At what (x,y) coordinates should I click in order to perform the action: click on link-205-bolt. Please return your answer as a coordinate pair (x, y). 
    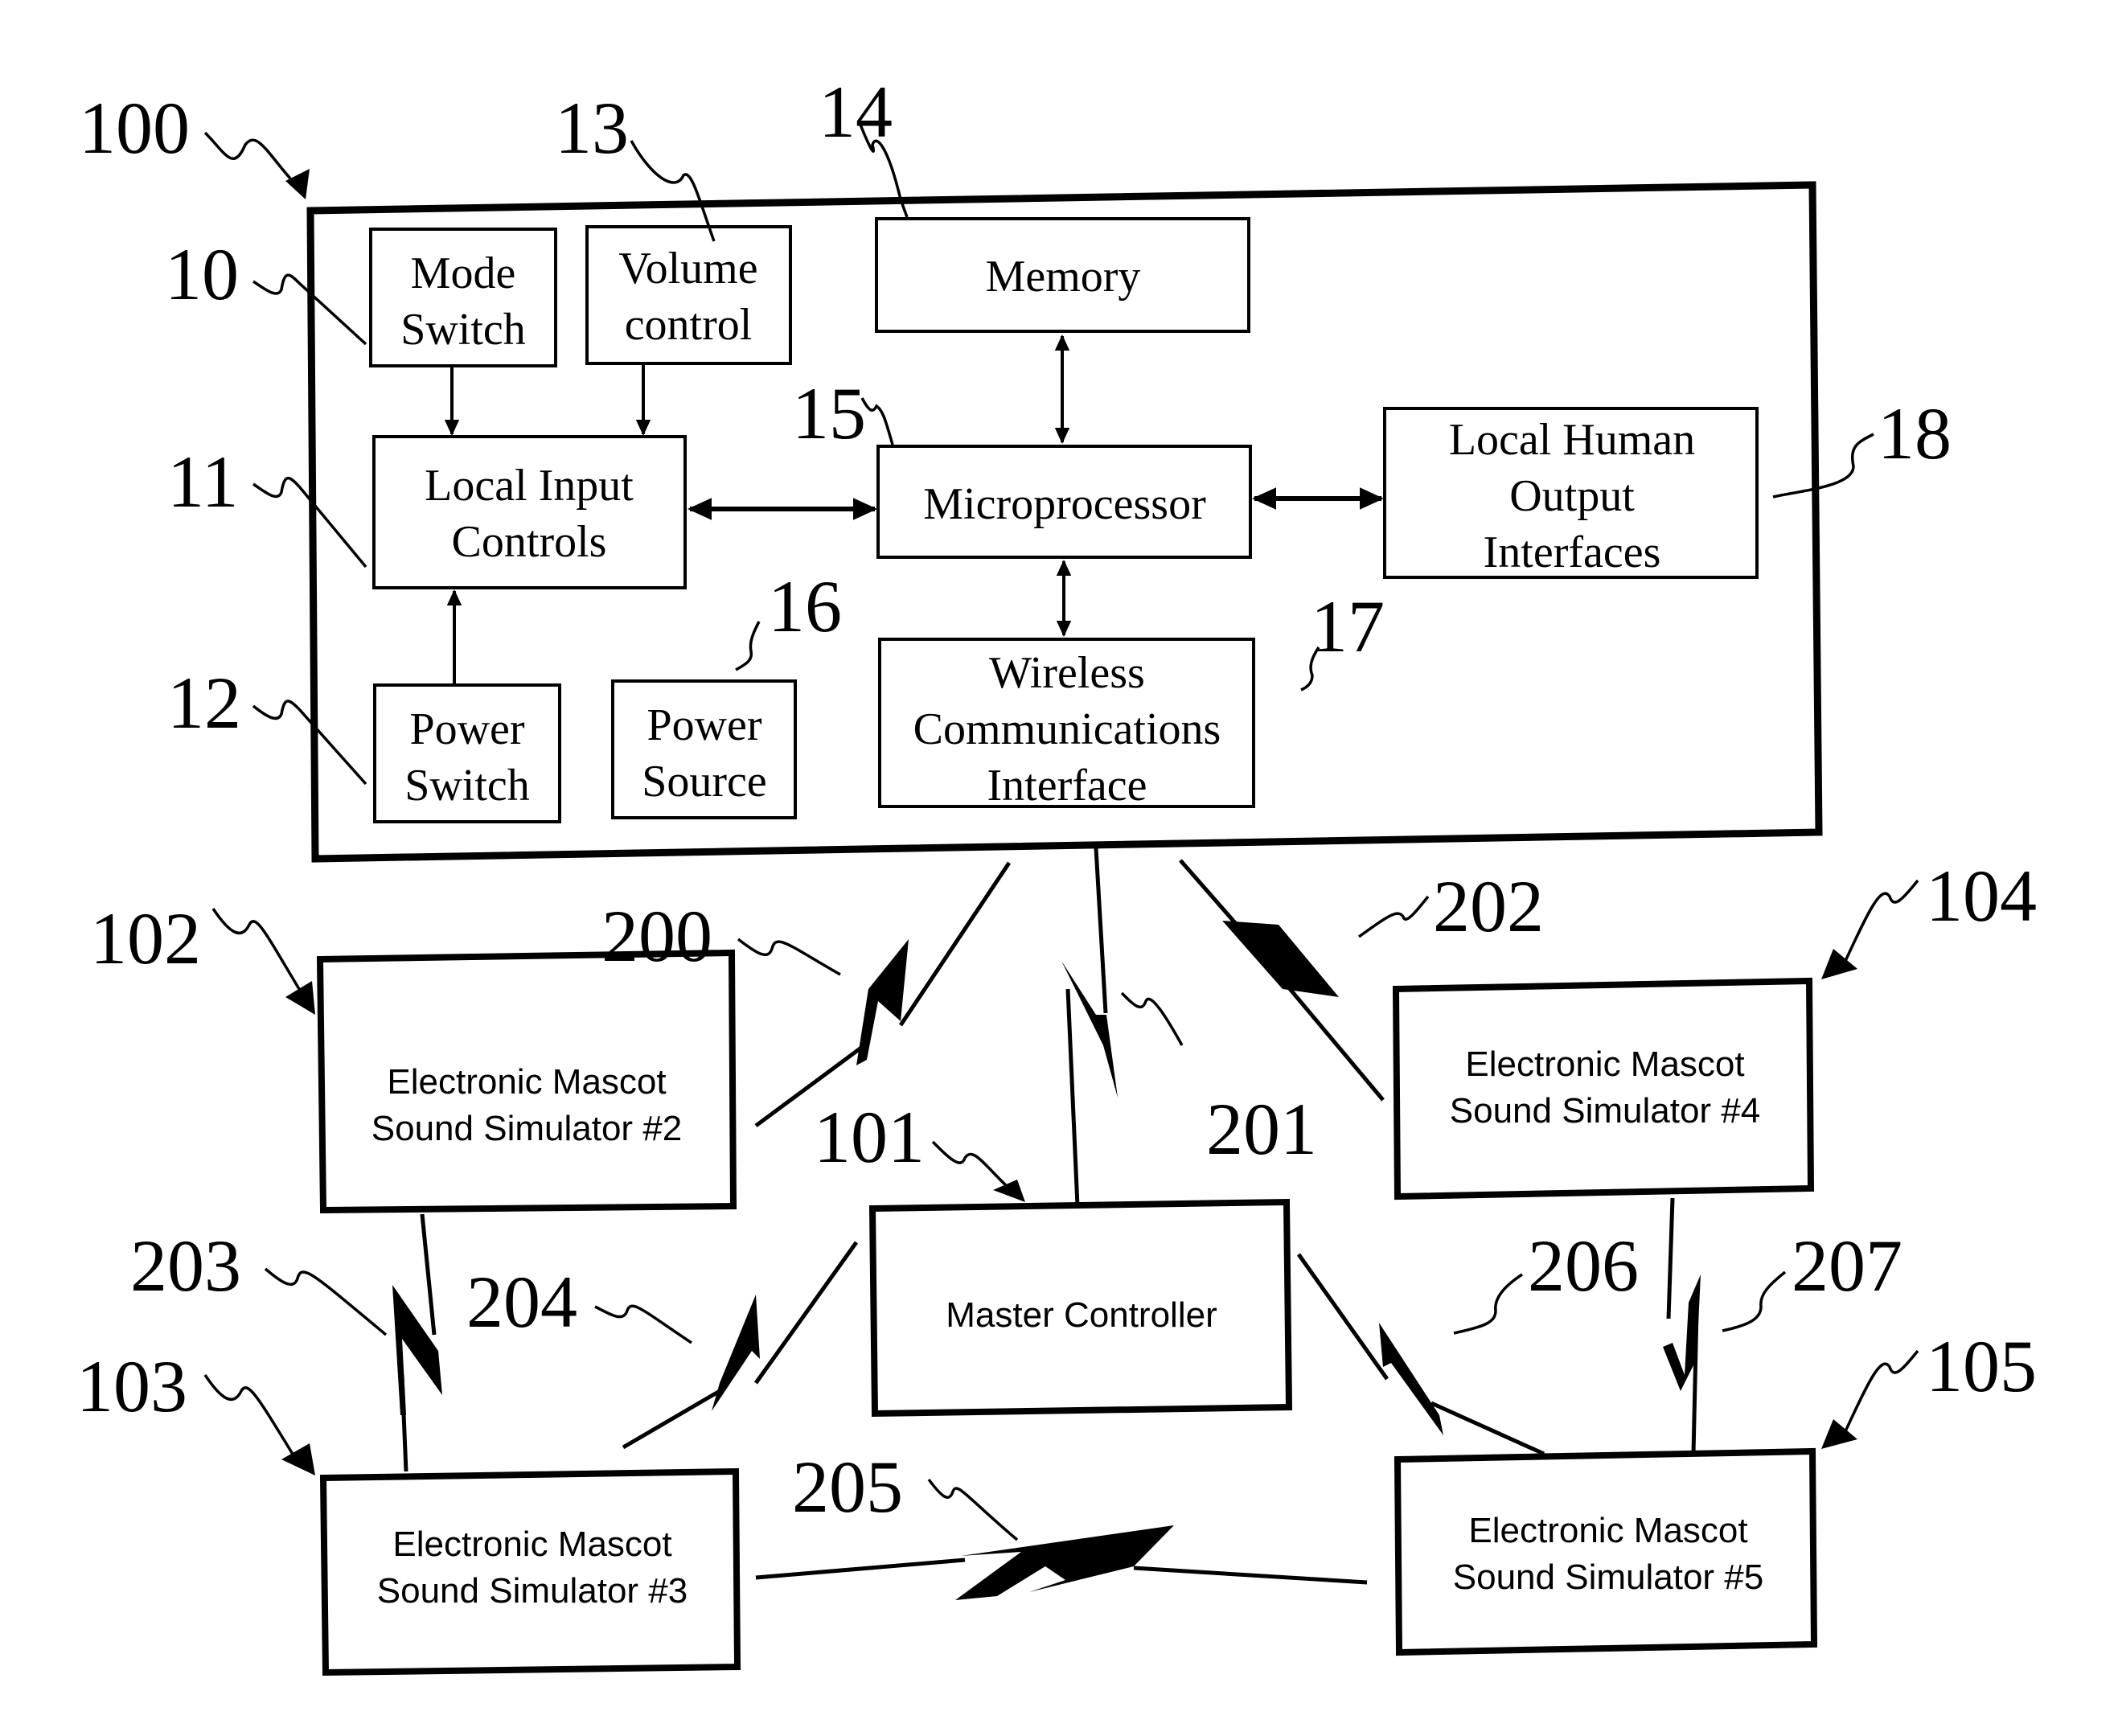
    Looking at the image, I should click on (1064, 1562).